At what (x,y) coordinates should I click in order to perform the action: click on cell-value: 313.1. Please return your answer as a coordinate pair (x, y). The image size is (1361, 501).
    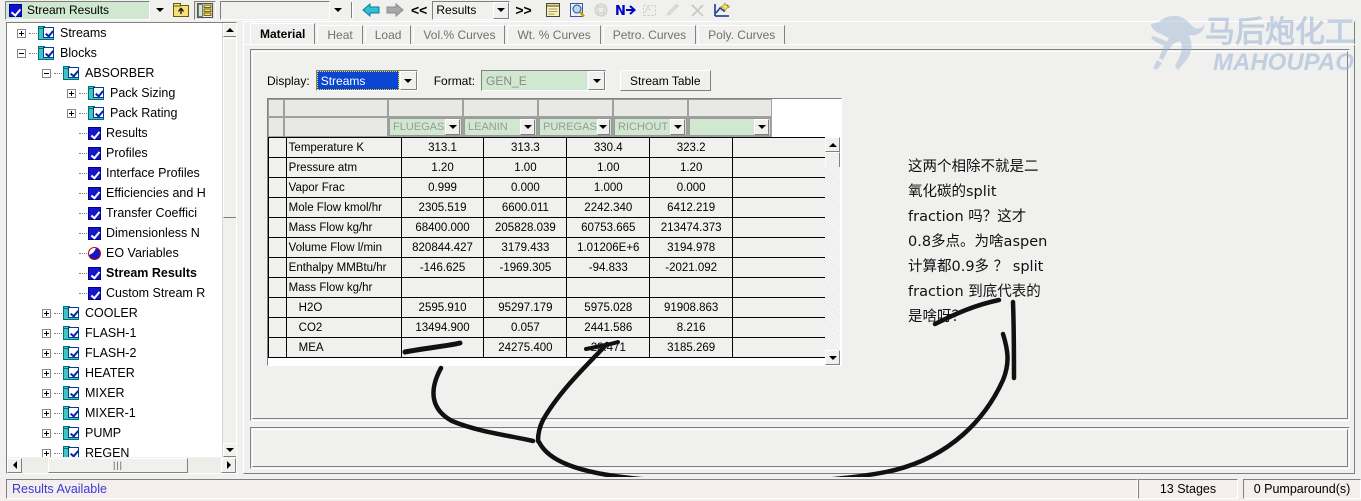
    Looking at the image, I should click on (442, 147).